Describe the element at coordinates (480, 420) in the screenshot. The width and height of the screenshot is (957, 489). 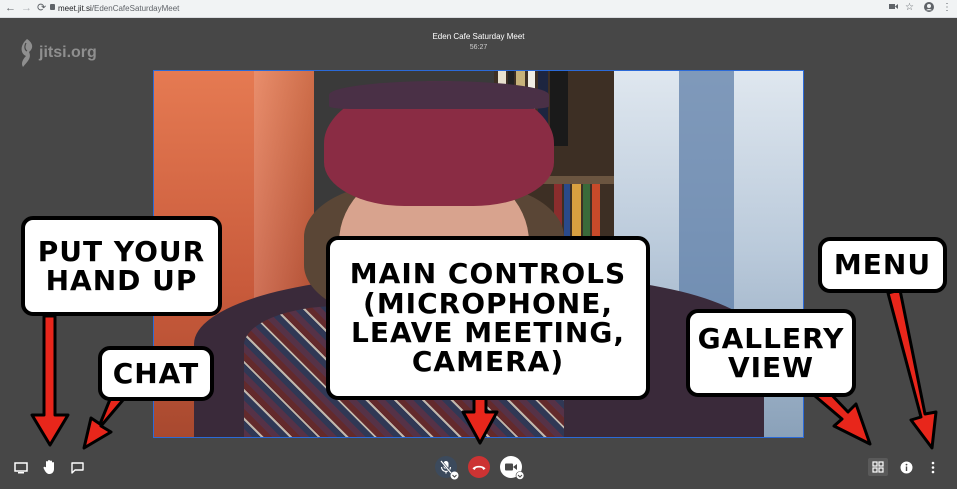
I see `arrow-main-controls` at that location.